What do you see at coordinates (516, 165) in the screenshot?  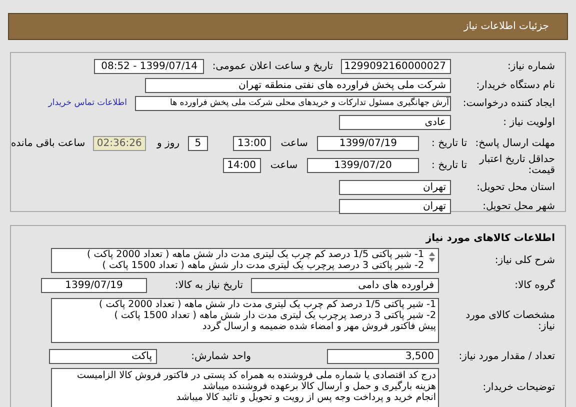 I see `field-label: حداقل تاریخ اعتبار قیمت:` at bounding box center [516, 165].